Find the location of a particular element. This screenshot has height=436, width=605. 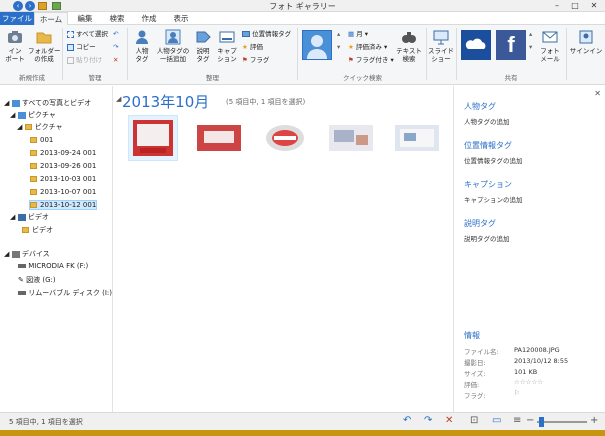

rating-button: ★ 評価 is located at coordinates (252, 47).